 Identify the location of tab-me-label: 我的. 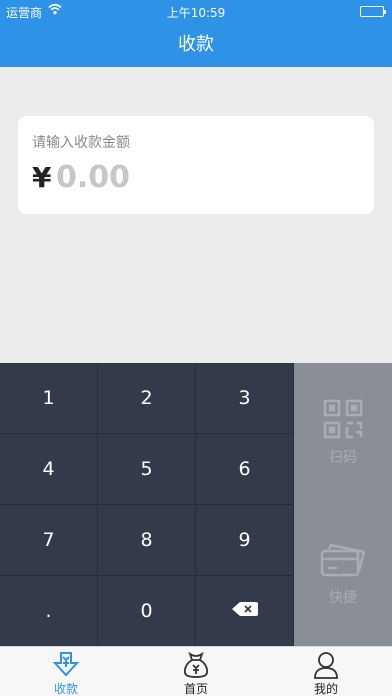
(325, 689).